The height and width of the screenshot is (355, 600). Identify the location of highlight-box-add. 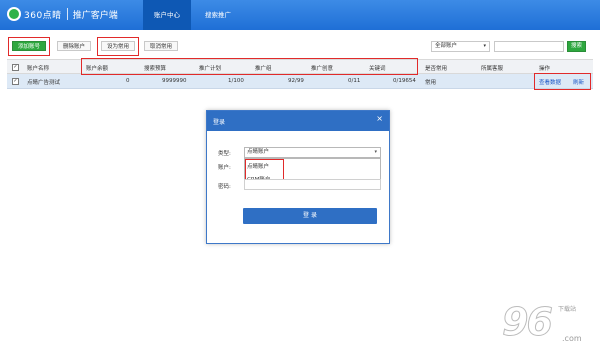
(29, 46).